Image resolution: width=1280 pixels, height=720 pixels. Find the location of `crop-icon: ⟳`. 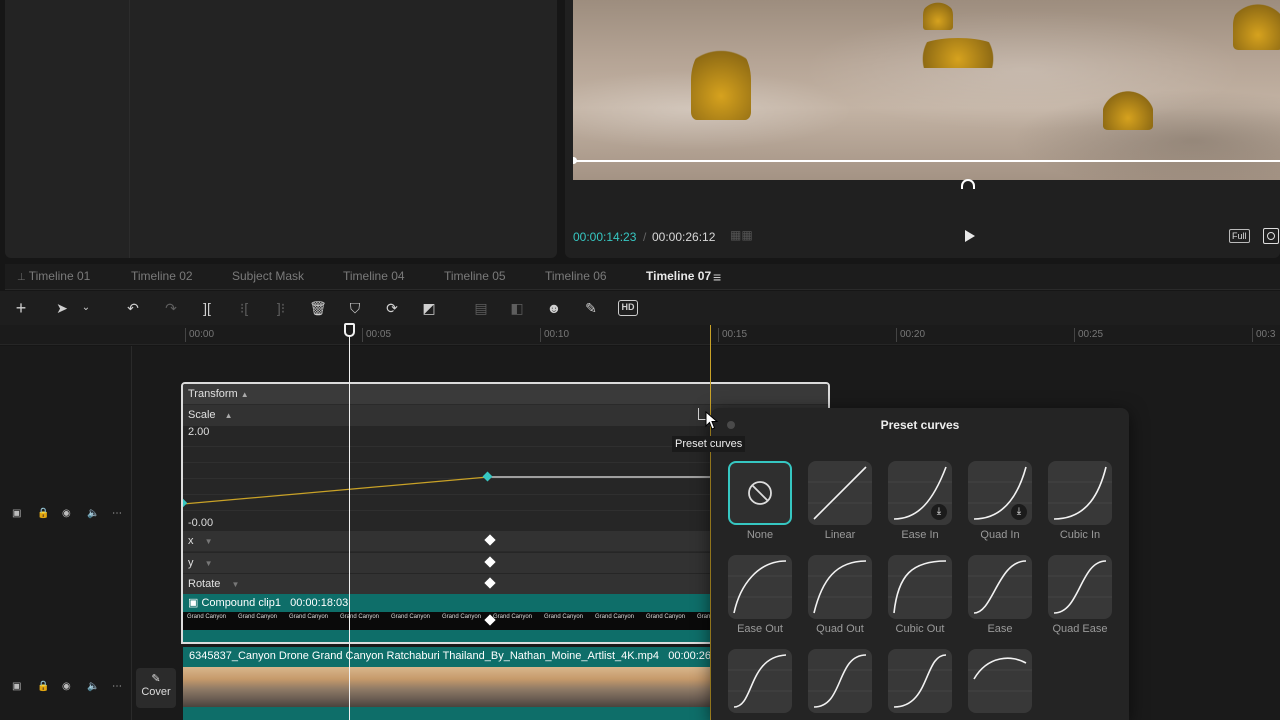

crop-icon: ⟳ is located at coordinates (392, 308).